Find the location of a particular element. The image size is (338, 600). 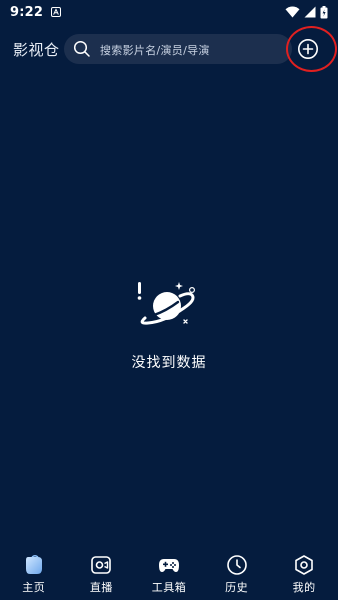

gamepad-icon is located at coordinates (168, 565).